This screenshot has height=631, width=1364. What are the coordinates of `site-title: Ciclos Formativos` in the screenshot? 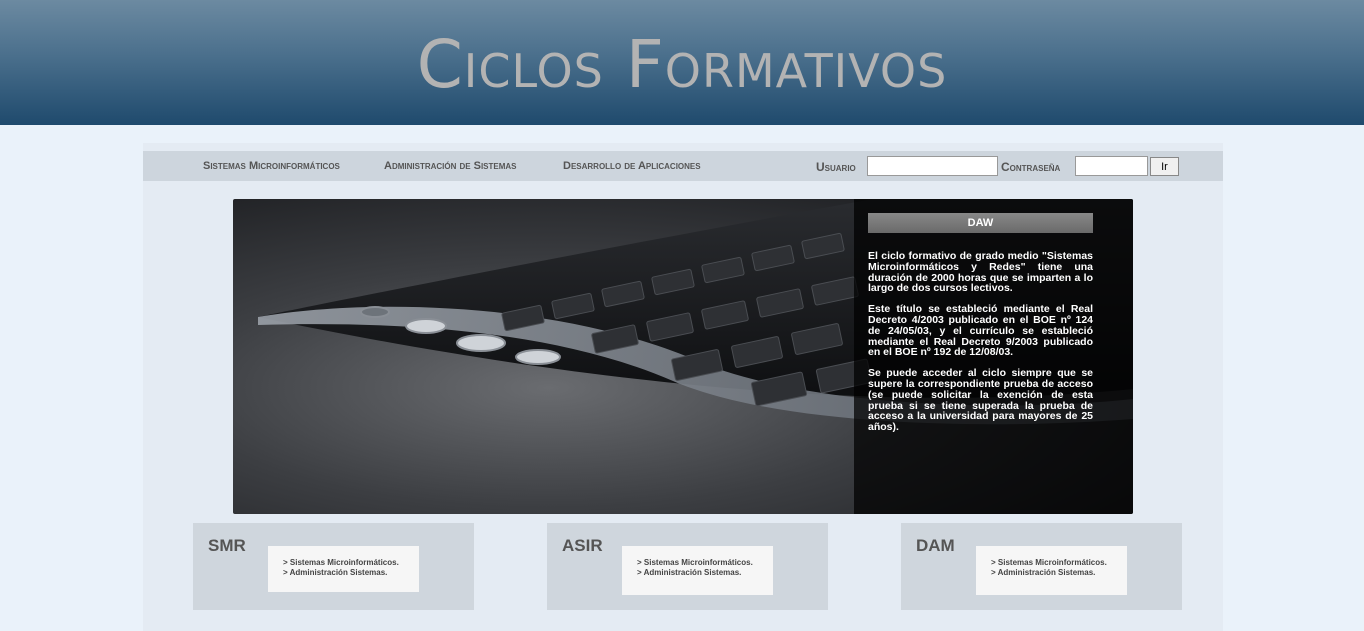 It's located at (682, 64).